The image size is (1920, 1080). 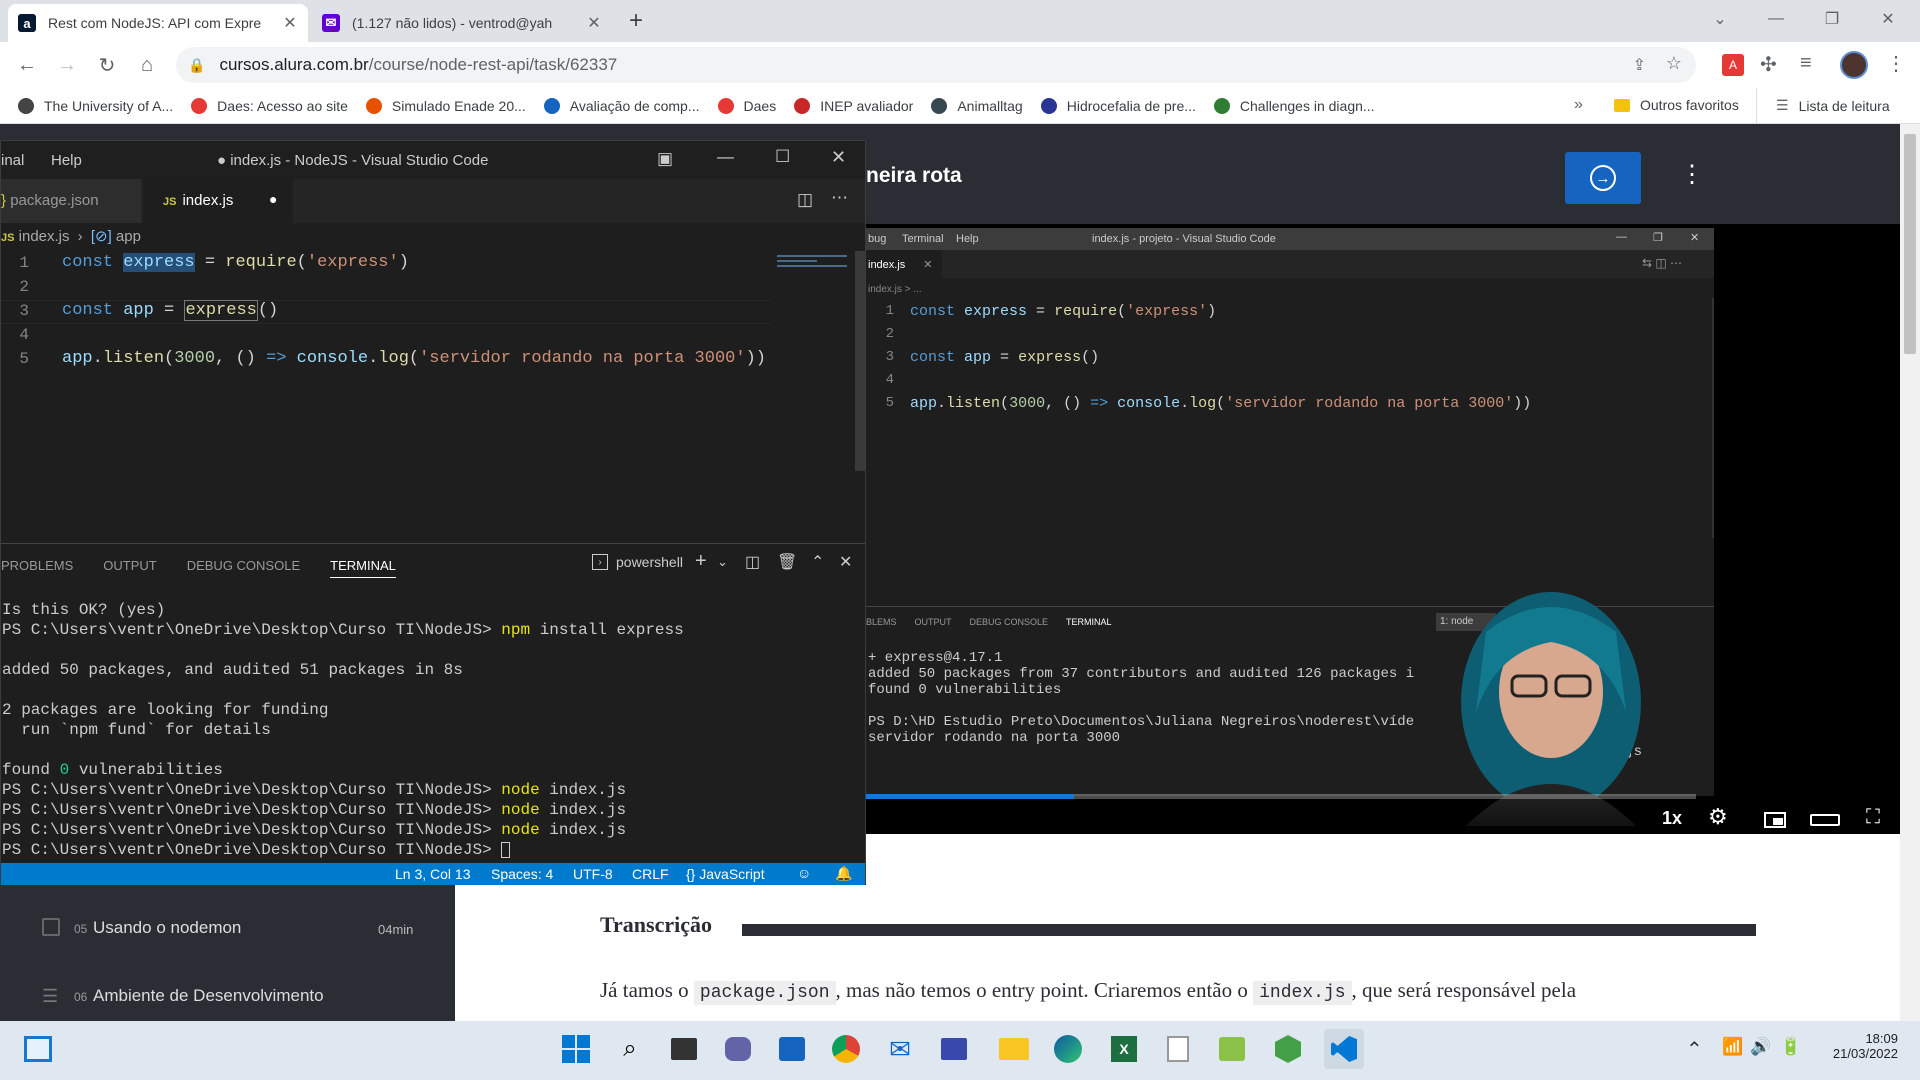 What do you see at coordinates (1694, 1049) in the screenshot?
I see `show-hidden-icons-icon: ⌃` at bounding box center [1694, 1049].